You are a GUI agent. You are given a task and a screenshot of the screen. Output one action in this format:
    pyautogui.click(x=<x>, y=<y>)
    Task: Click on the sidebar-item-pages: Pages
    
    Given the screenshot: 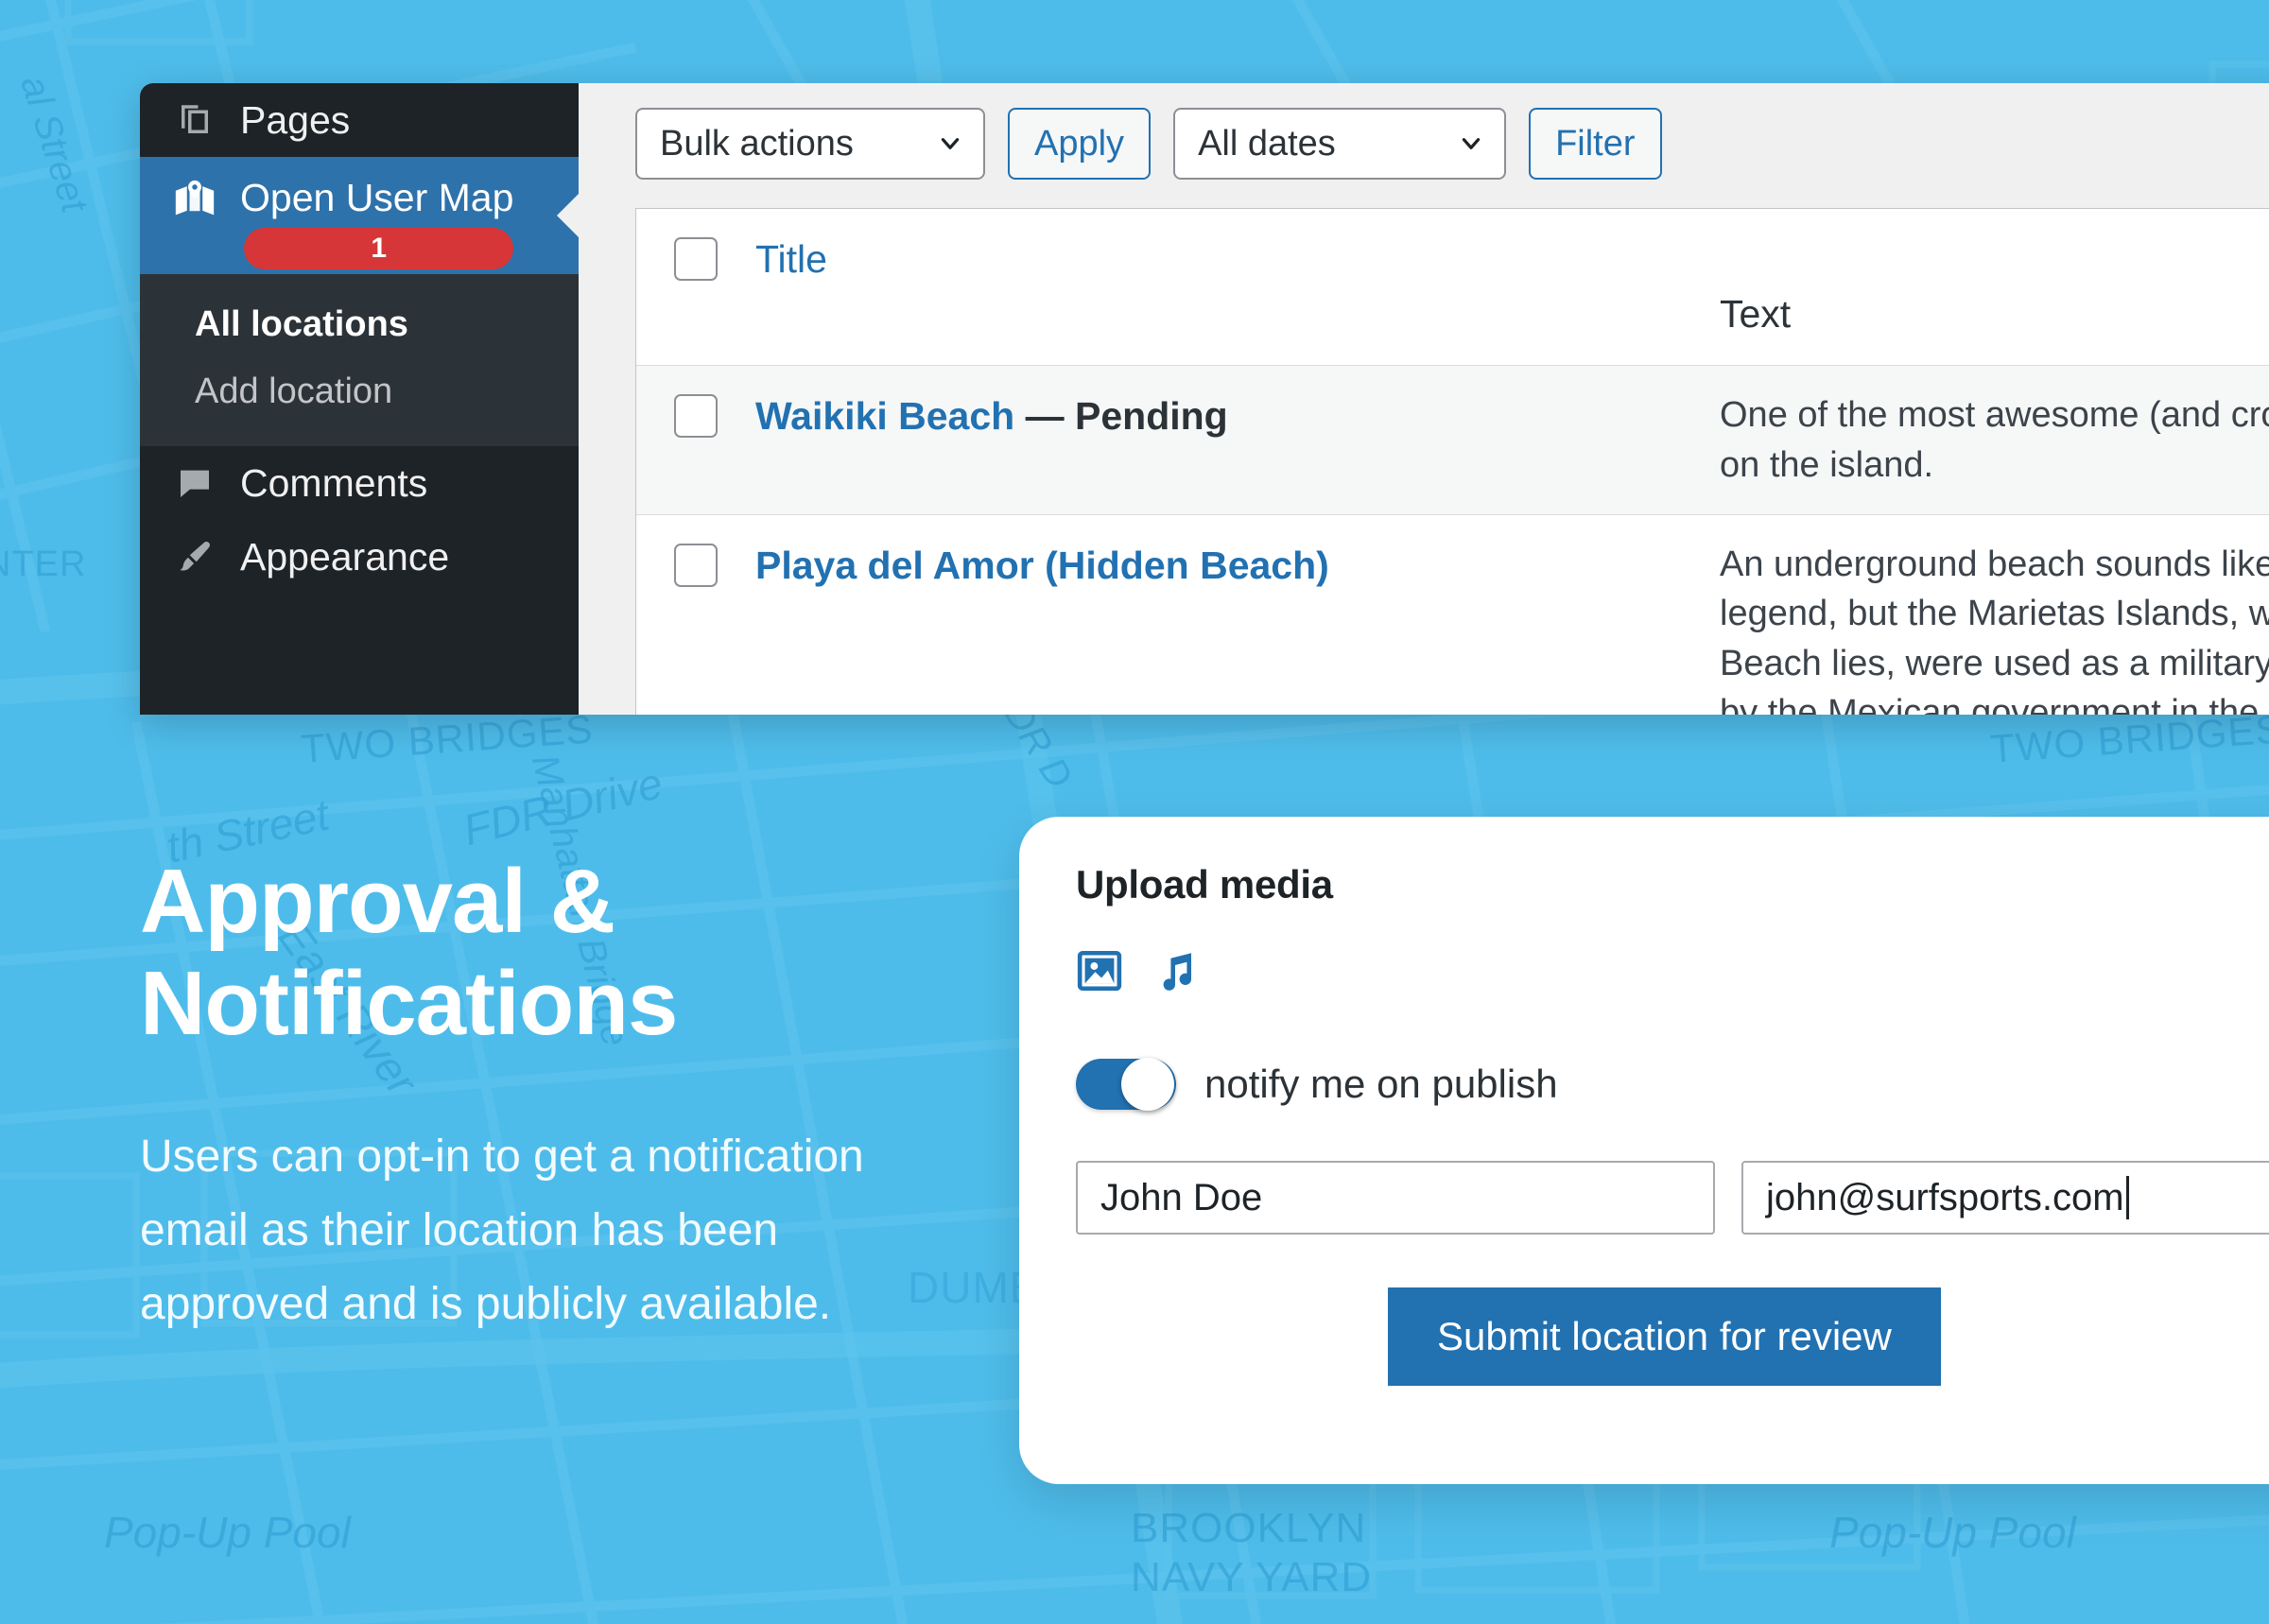 What is the action you would take?
    pyautogui.click(x=360, y=120)
    